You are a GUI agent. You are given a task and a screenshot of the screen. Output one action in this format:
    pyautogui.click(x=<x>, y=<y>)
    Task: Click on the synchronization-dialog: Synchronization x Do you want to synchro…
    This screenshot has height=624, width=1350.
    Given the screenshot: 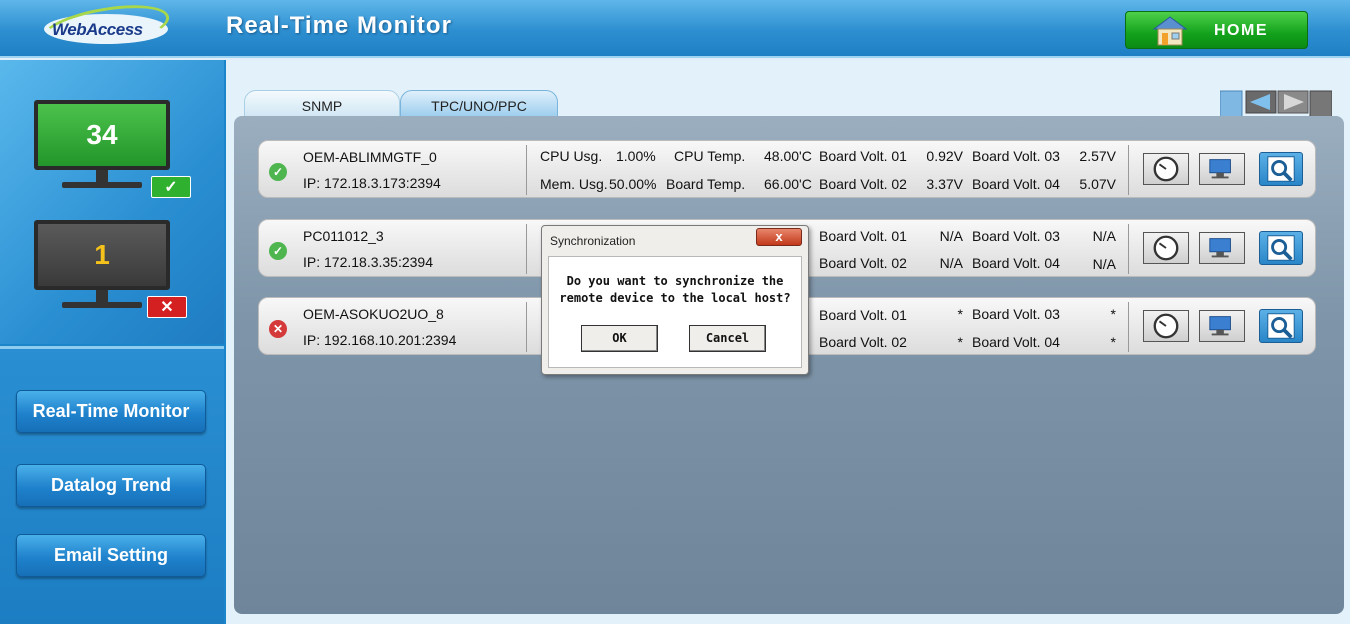 What is the action you would take?
    pyautogui.click(x=675, y=300)
    